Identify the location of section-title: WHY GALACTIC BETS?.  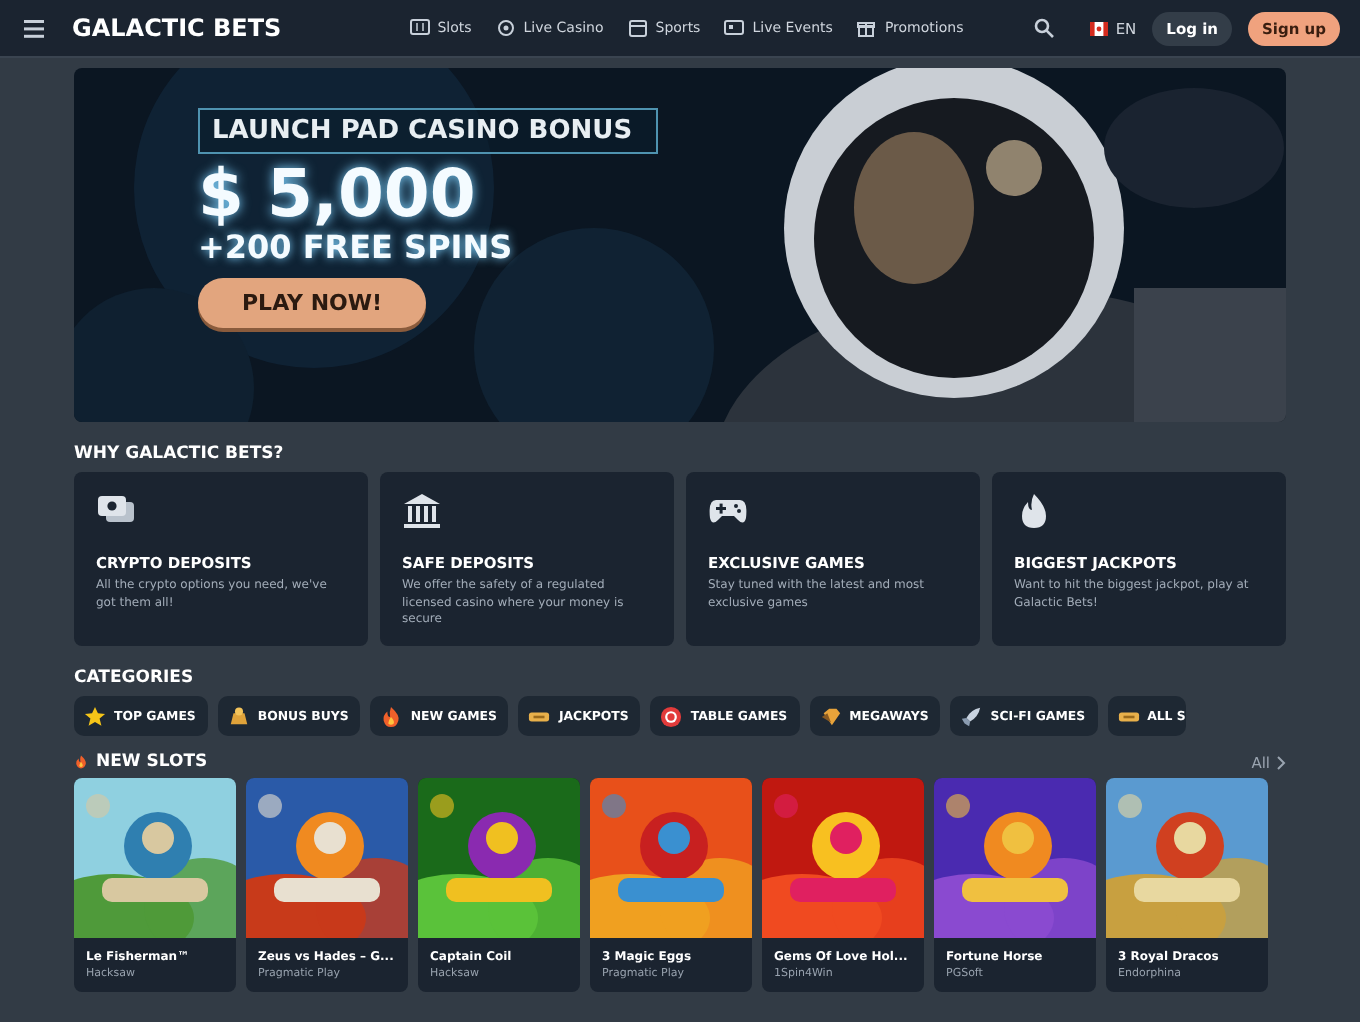
(179, 454).